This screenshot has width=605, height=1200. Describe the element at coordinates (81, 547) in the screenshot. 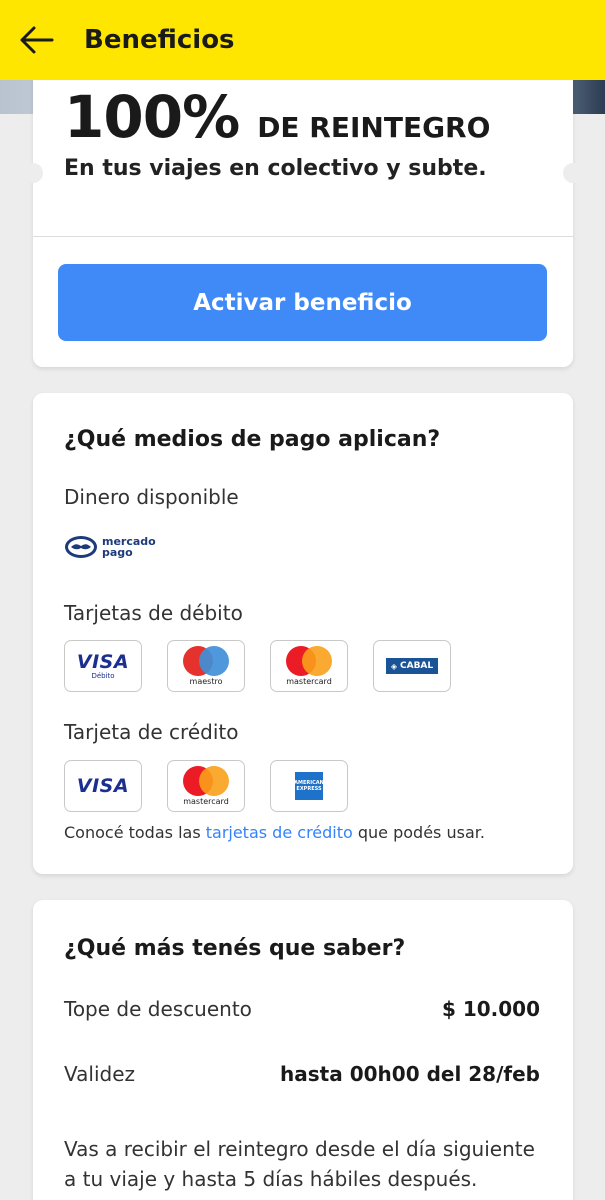

I see `handshake-icon` at that location.